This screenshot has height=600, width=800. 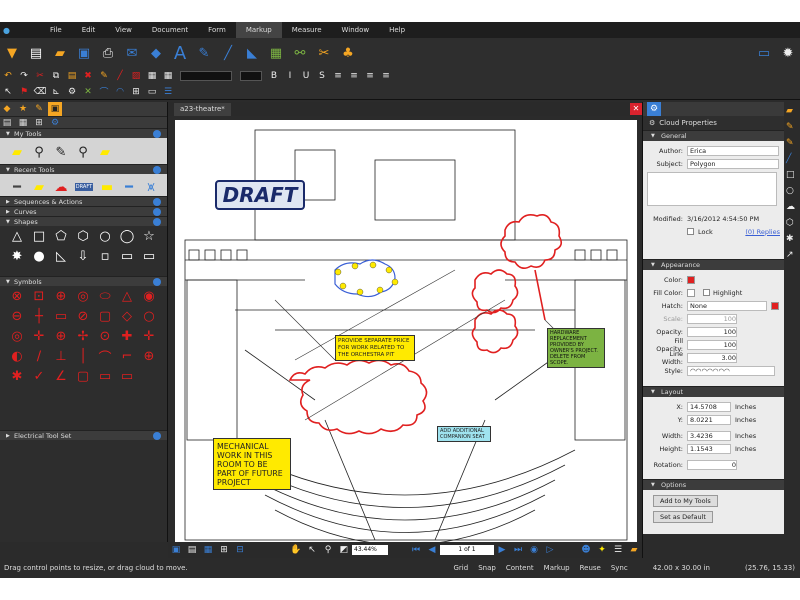 I want to click on angle-symbol-icon: ∠, so click(x=61, y=376).